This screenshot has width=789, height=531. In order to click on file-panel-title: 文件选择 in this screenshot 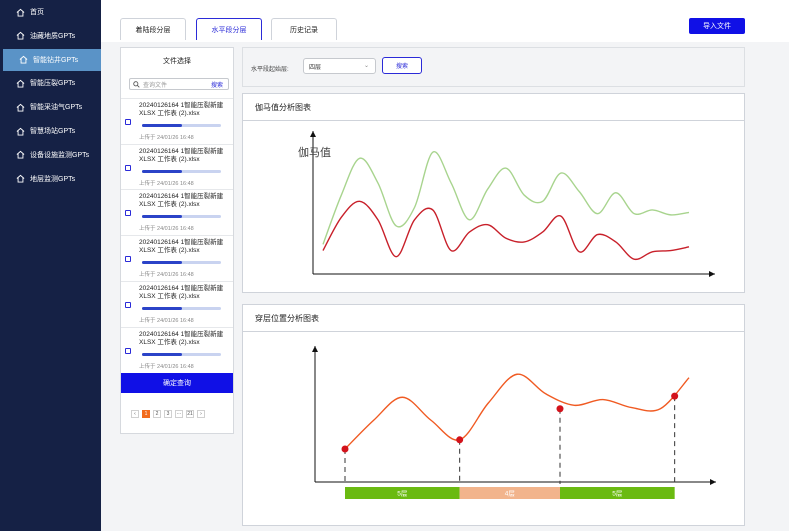, I will do `click(177, 61)`.